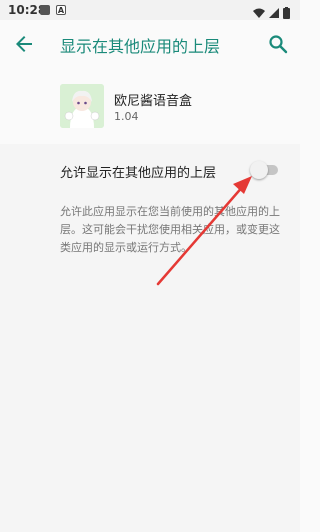 This screenshot has height=532, width=320. Describe the element at coordinates (259, 170) in the screenshot. I see `toggle-thumb` at that location.